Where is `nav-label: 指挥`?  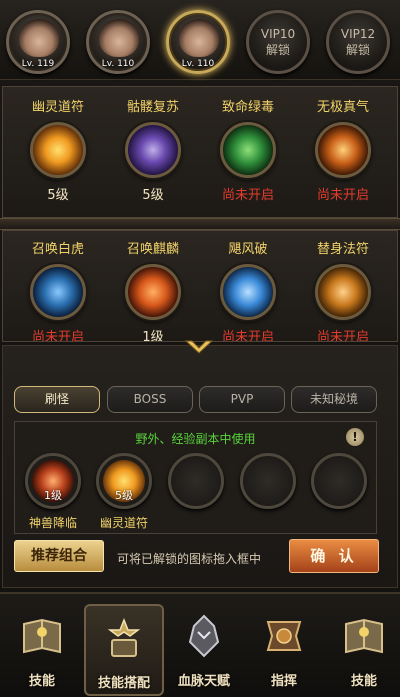 nav-label: 指挥 is located at coordinates (283, 681).